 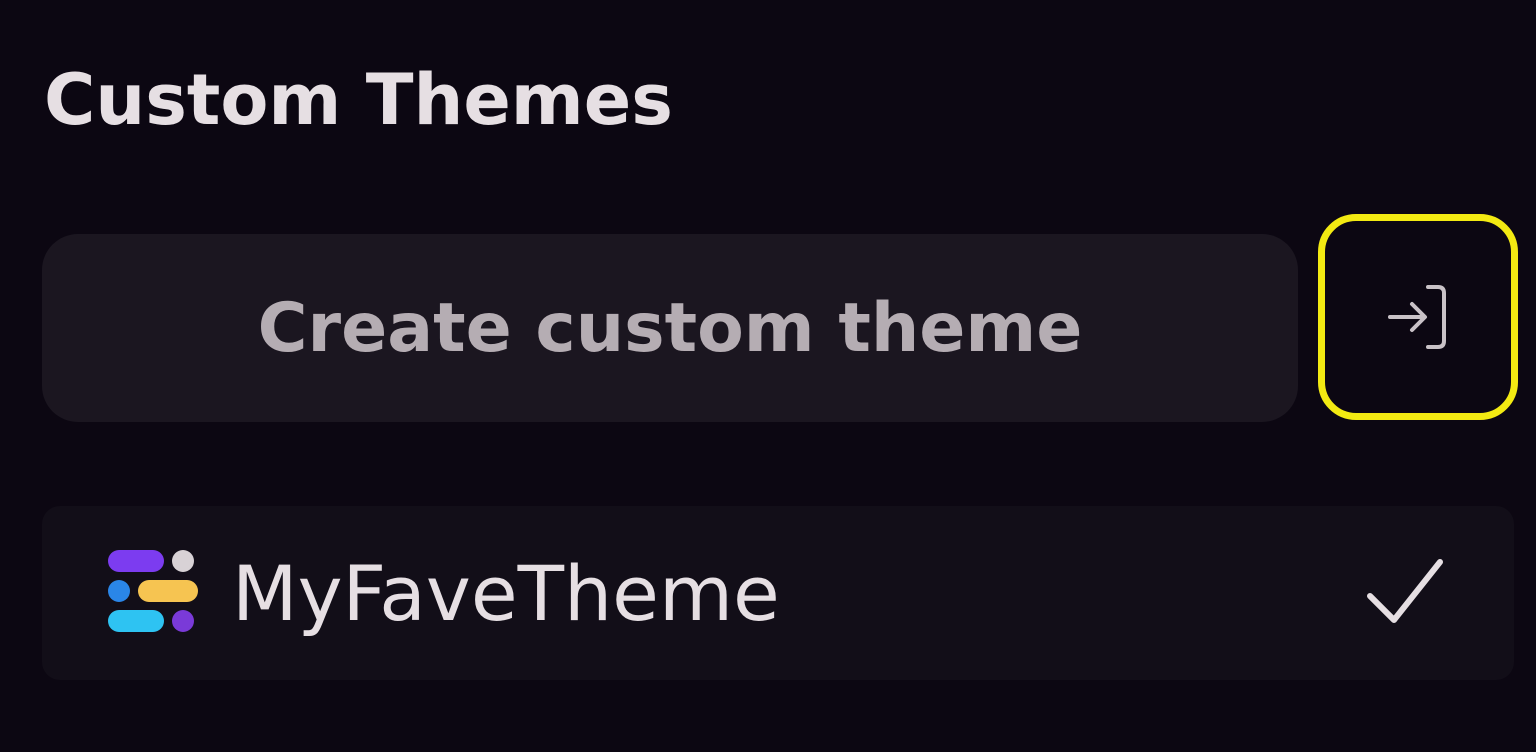 What do you see at coordinates (506, 593) in the screenshot?
I see `theme-name: MyFaveTheme` at bounding box center [506, 593].